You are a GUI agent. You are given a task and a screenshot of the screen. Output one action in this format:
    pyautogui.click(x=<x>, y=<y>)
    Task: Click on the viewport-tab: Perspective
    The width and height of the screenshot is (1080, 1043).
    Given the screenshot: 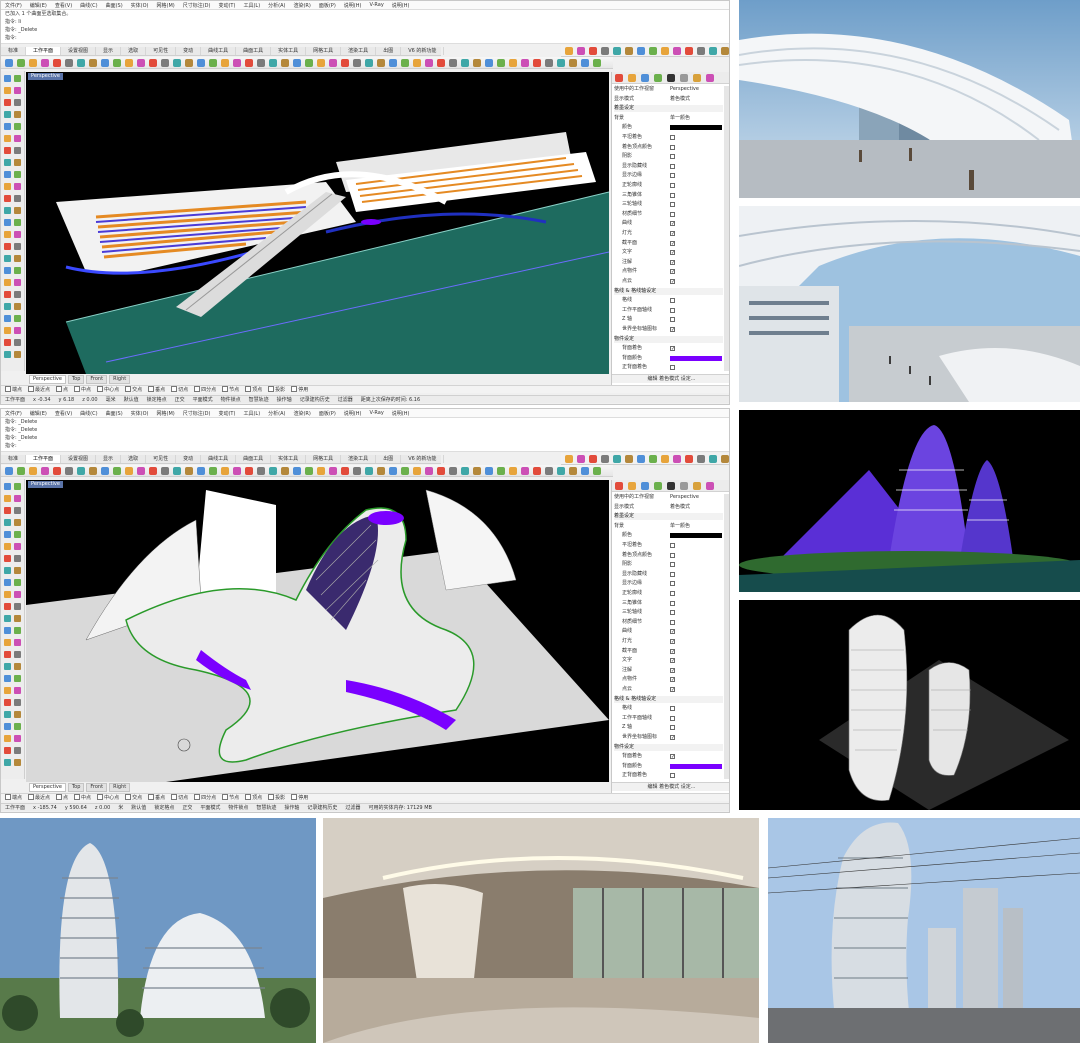 What is the action you would take?
    pyautogui.click(x=47, y=787)
    